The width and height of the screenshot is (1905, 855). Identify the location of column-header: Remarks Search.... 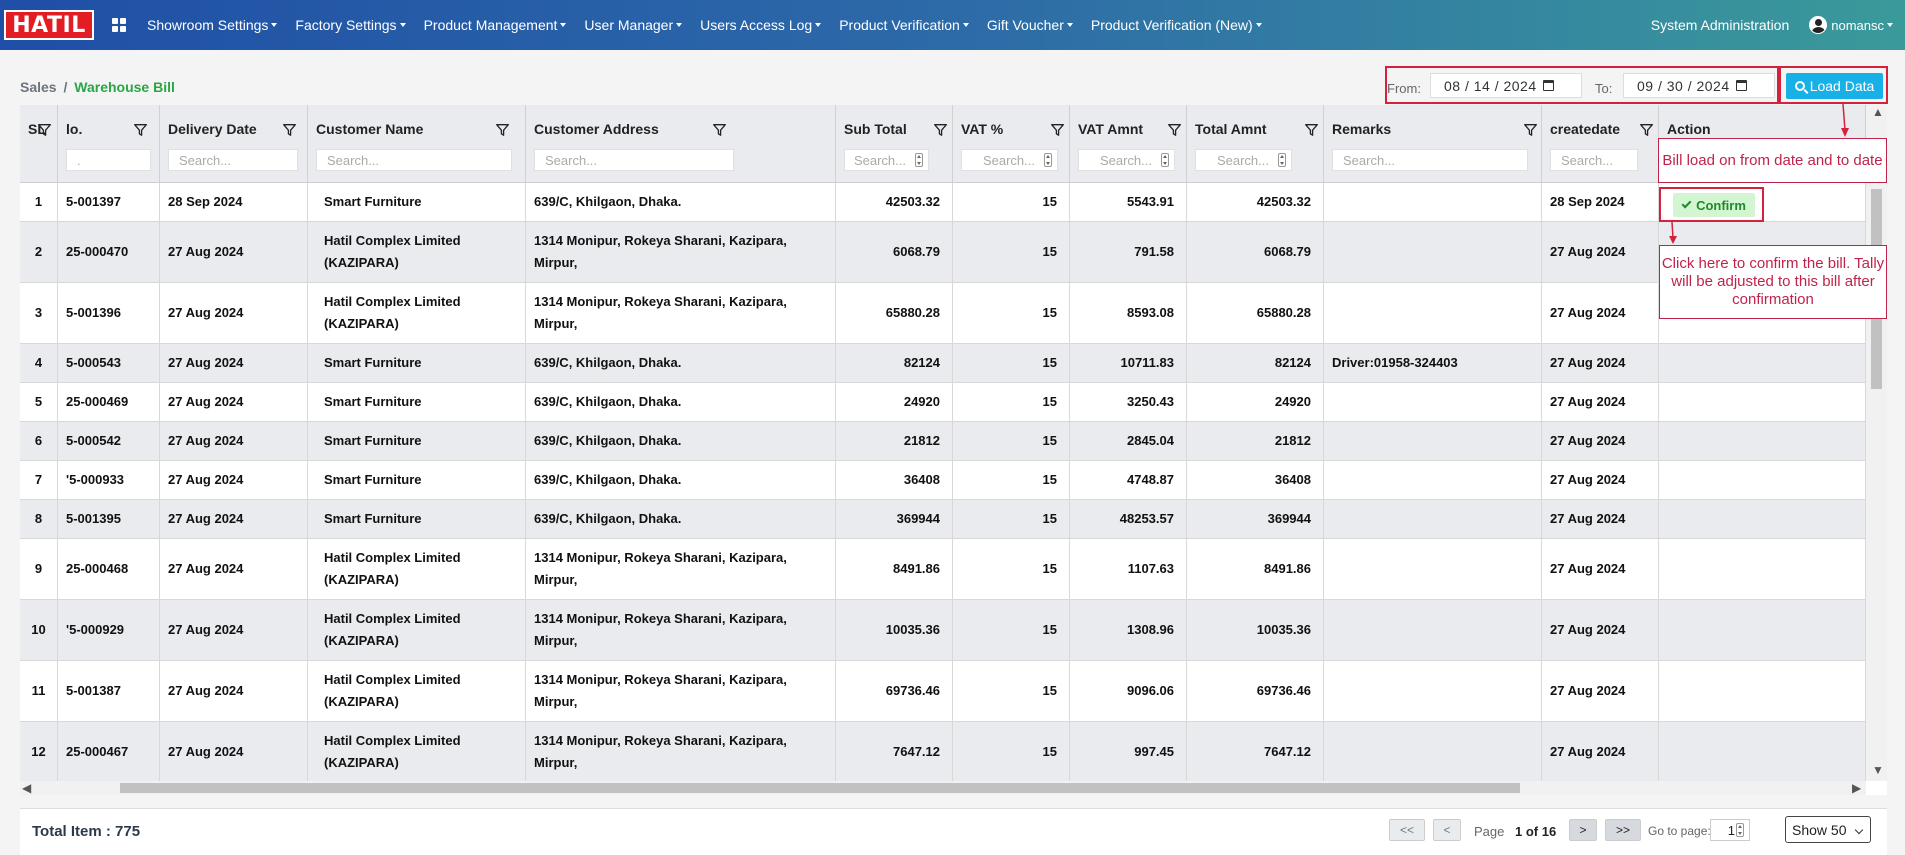
(1433, 144).